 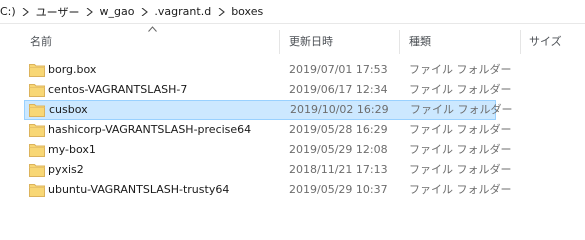 I want to click on file-date: 2019/05/28 16:29, so click(x=338, y=129).